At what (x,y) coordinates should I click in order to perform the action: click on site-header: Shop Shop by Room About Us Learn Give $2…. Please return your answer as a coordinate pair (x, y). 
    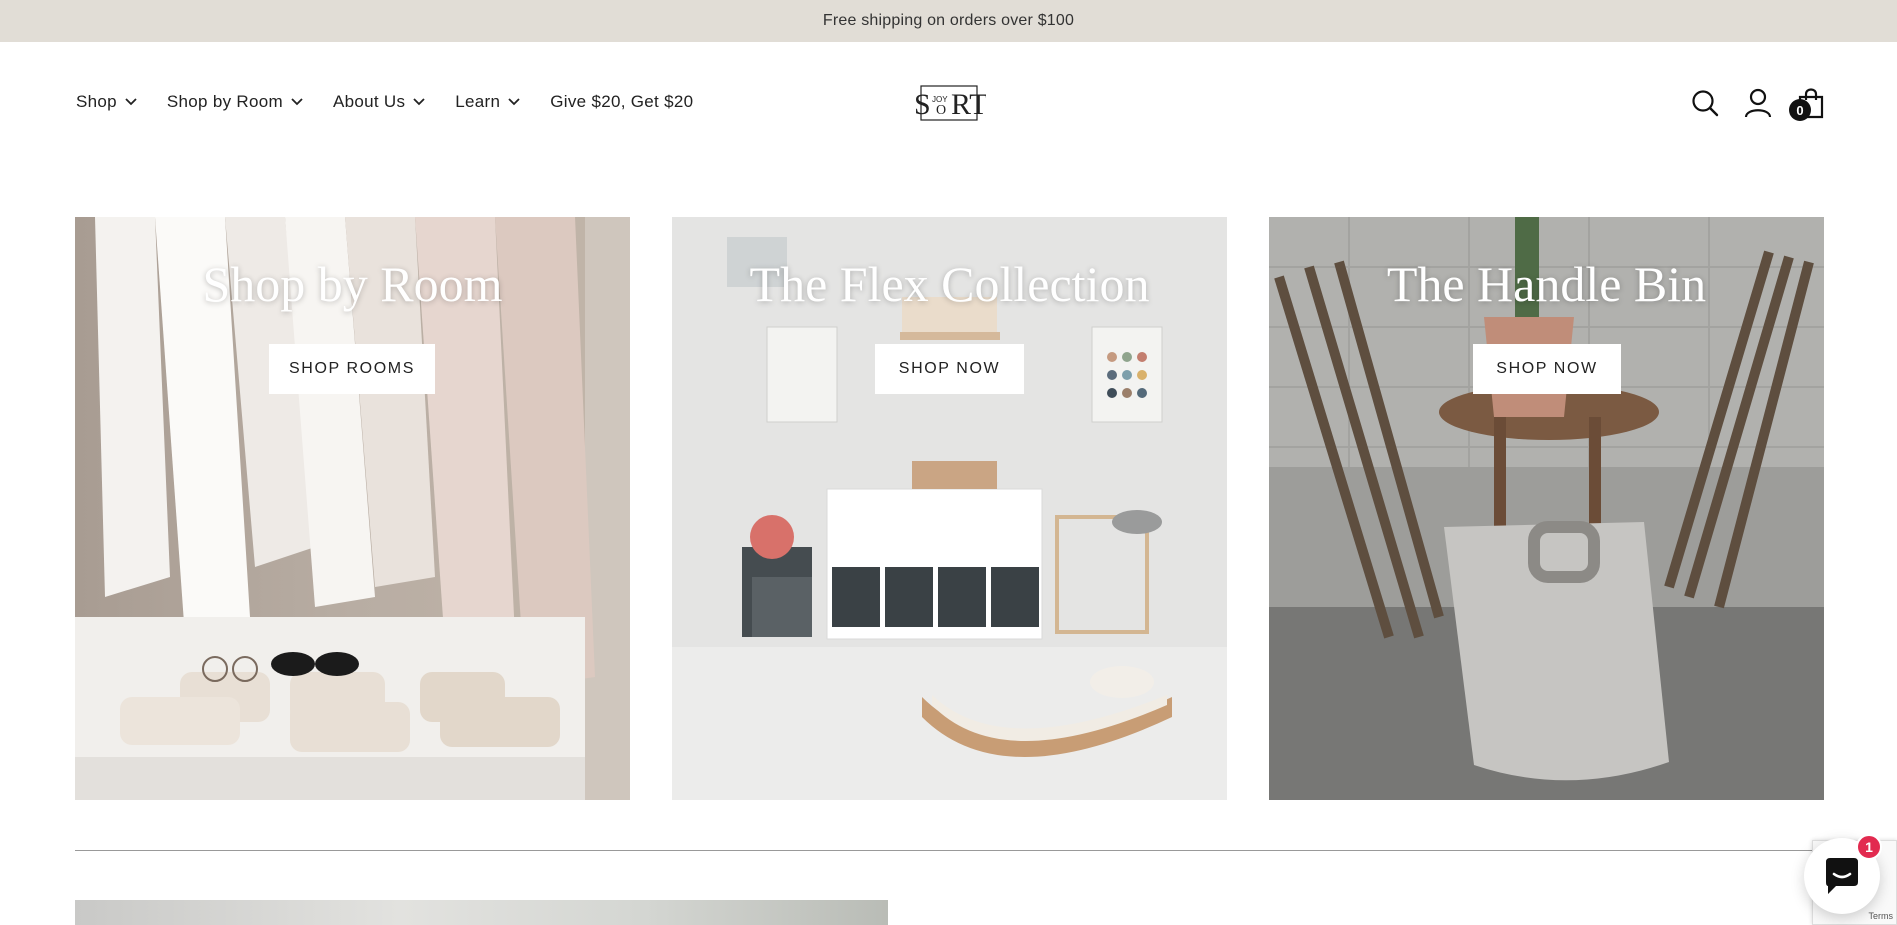
    Looking at the image, I should click on (948, 105).